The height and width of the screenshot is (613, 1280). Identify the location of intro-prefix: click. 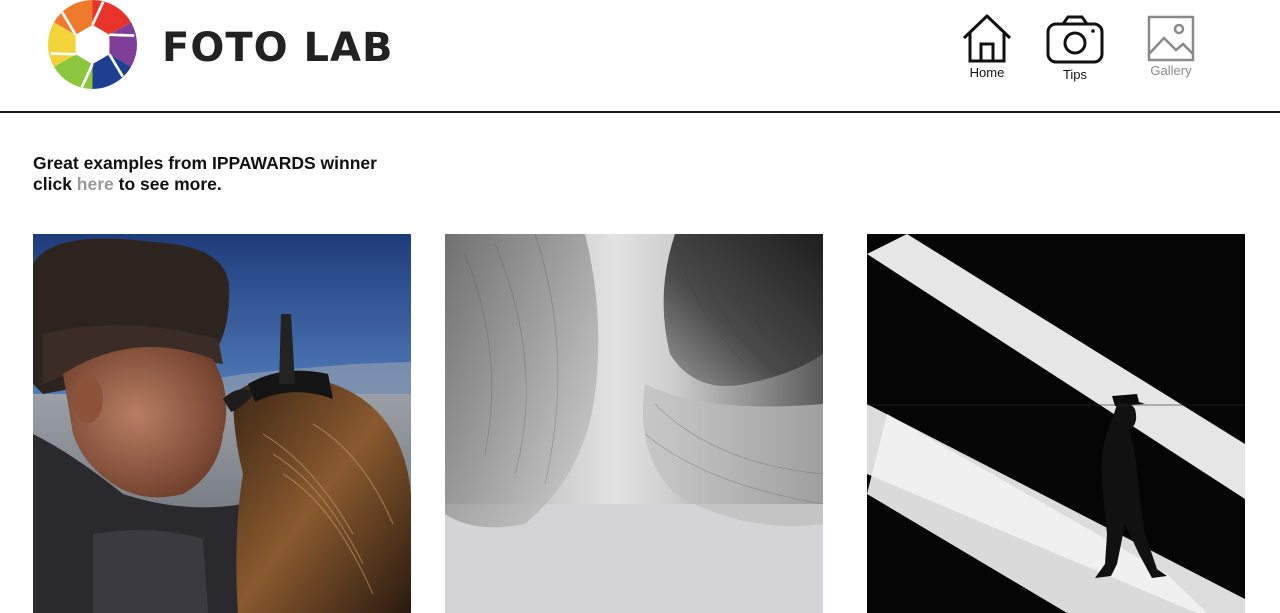
(55, 184).